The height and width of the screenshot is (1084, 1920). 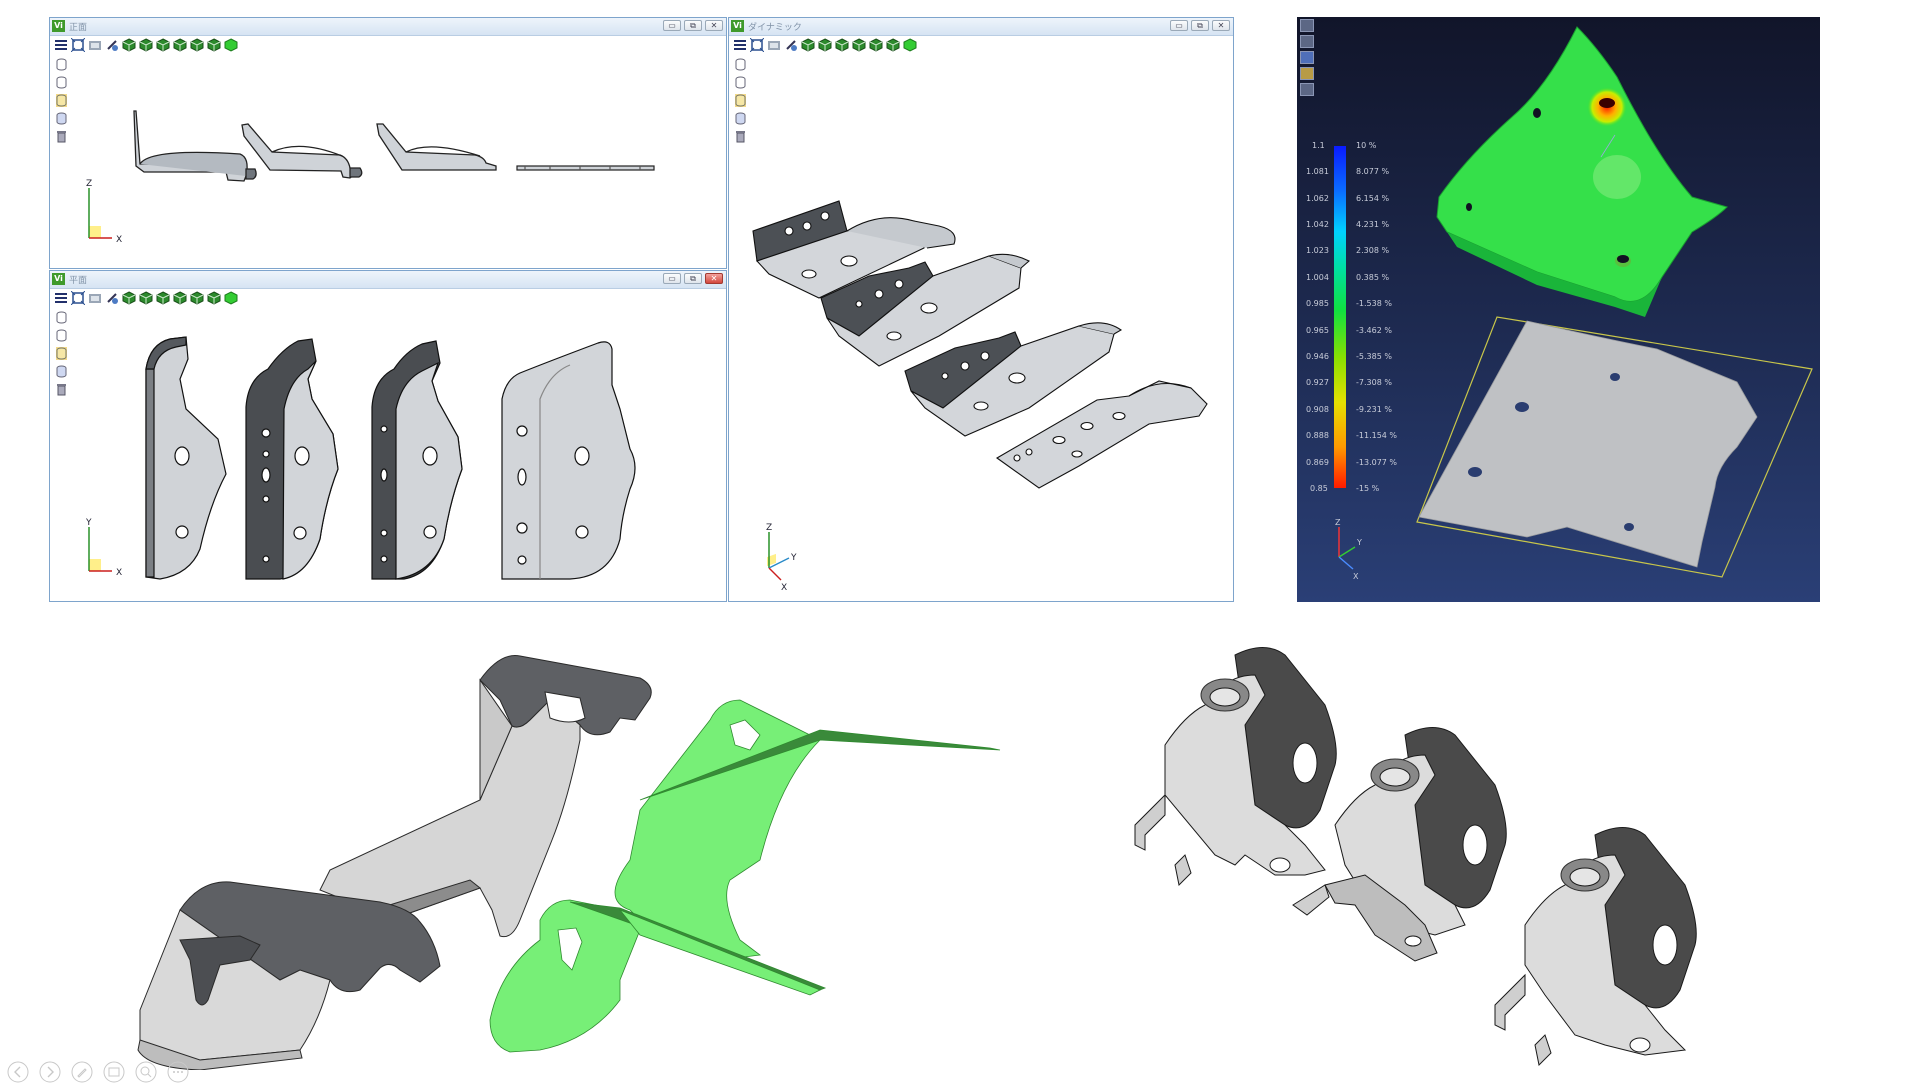 I want to click on legend-percent: -13.077 %, so click(x=1377, y=462).